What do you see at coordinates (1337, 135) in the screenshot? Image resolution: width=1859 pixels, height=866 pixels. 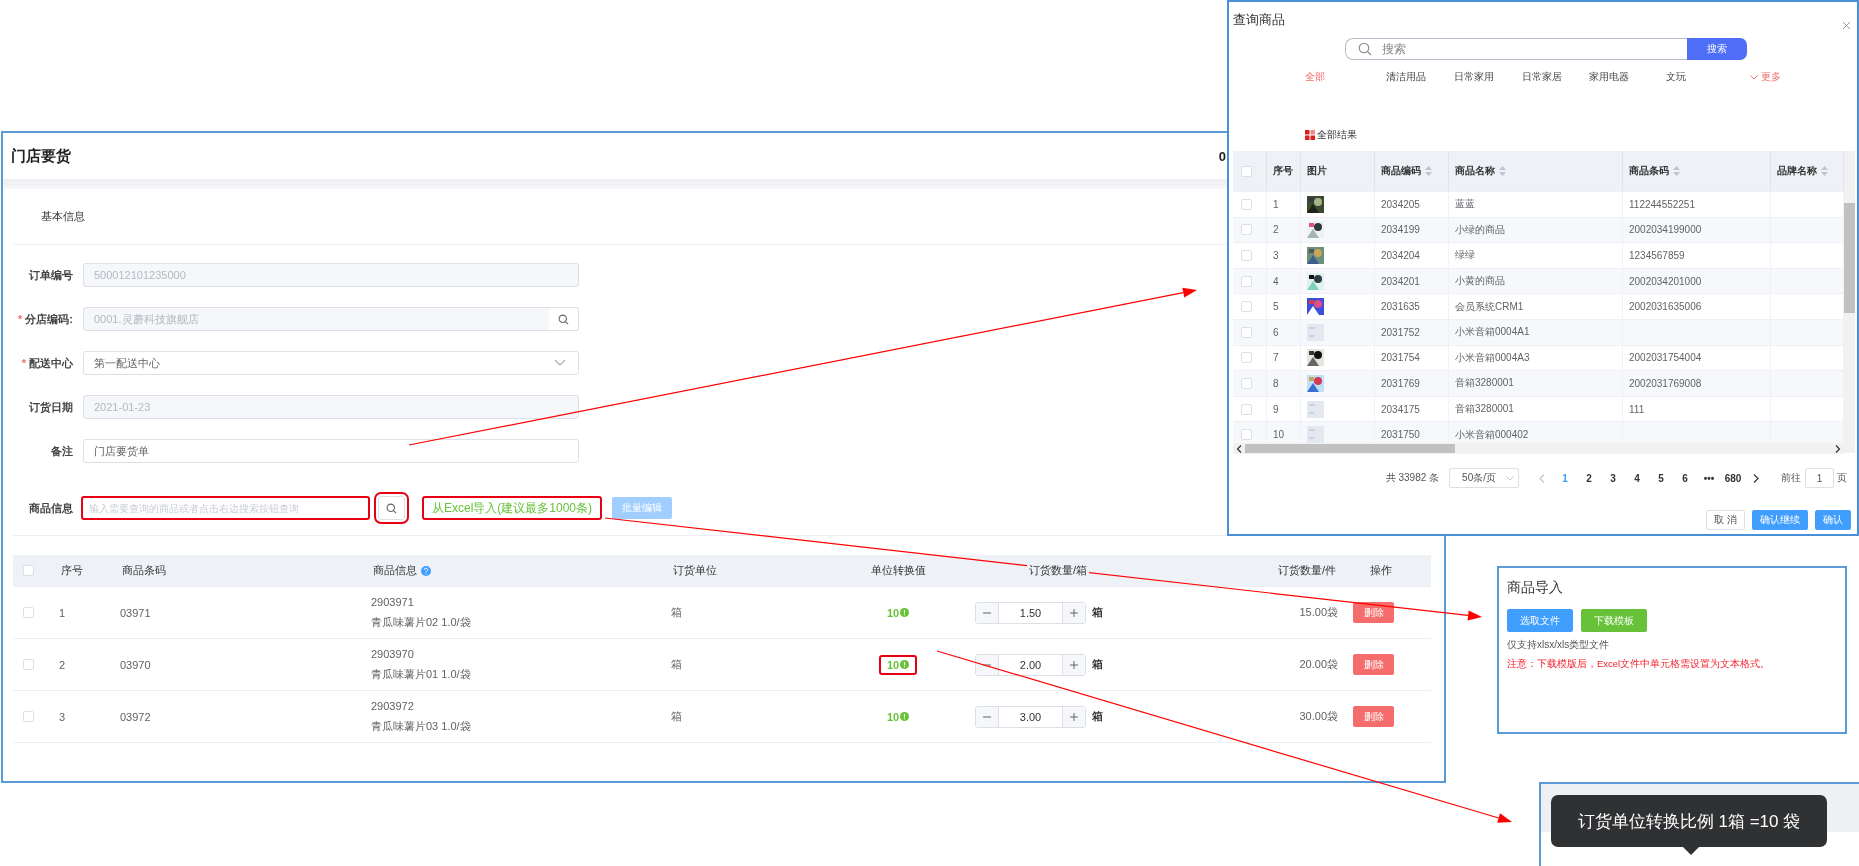 I see `results-label: 全部结果` at bounding box center [1337, 135].